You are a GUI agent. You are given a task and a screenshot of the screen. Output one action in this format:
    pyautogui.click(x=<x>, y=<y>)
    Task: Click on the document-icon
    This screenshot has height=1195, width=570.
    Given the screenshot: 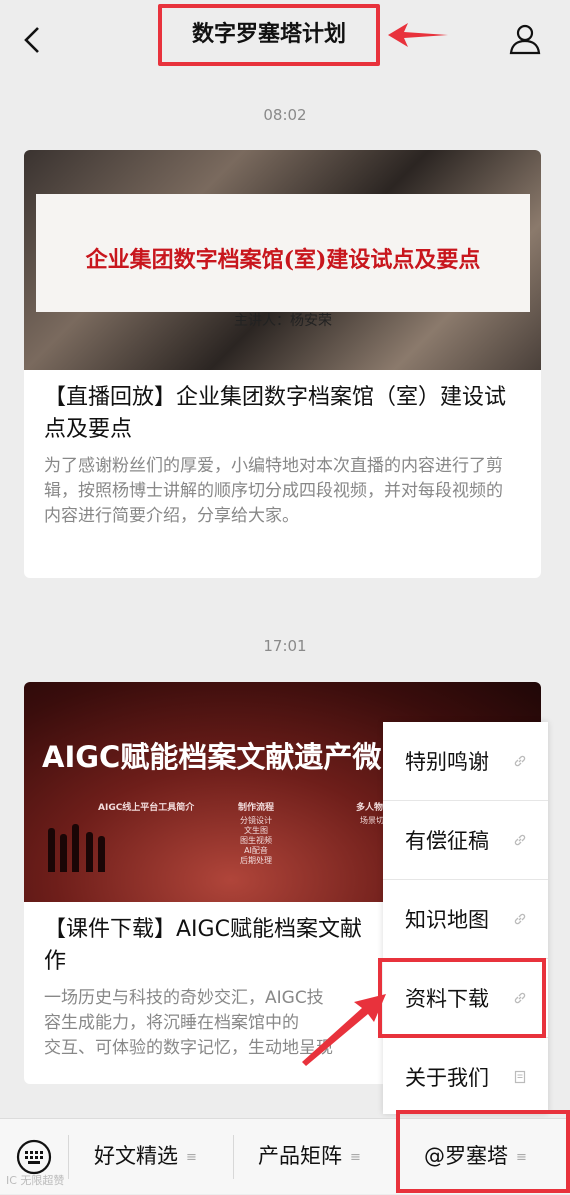 What is the action you would take?
    pyautogui.click(x=520, y=1077)
    